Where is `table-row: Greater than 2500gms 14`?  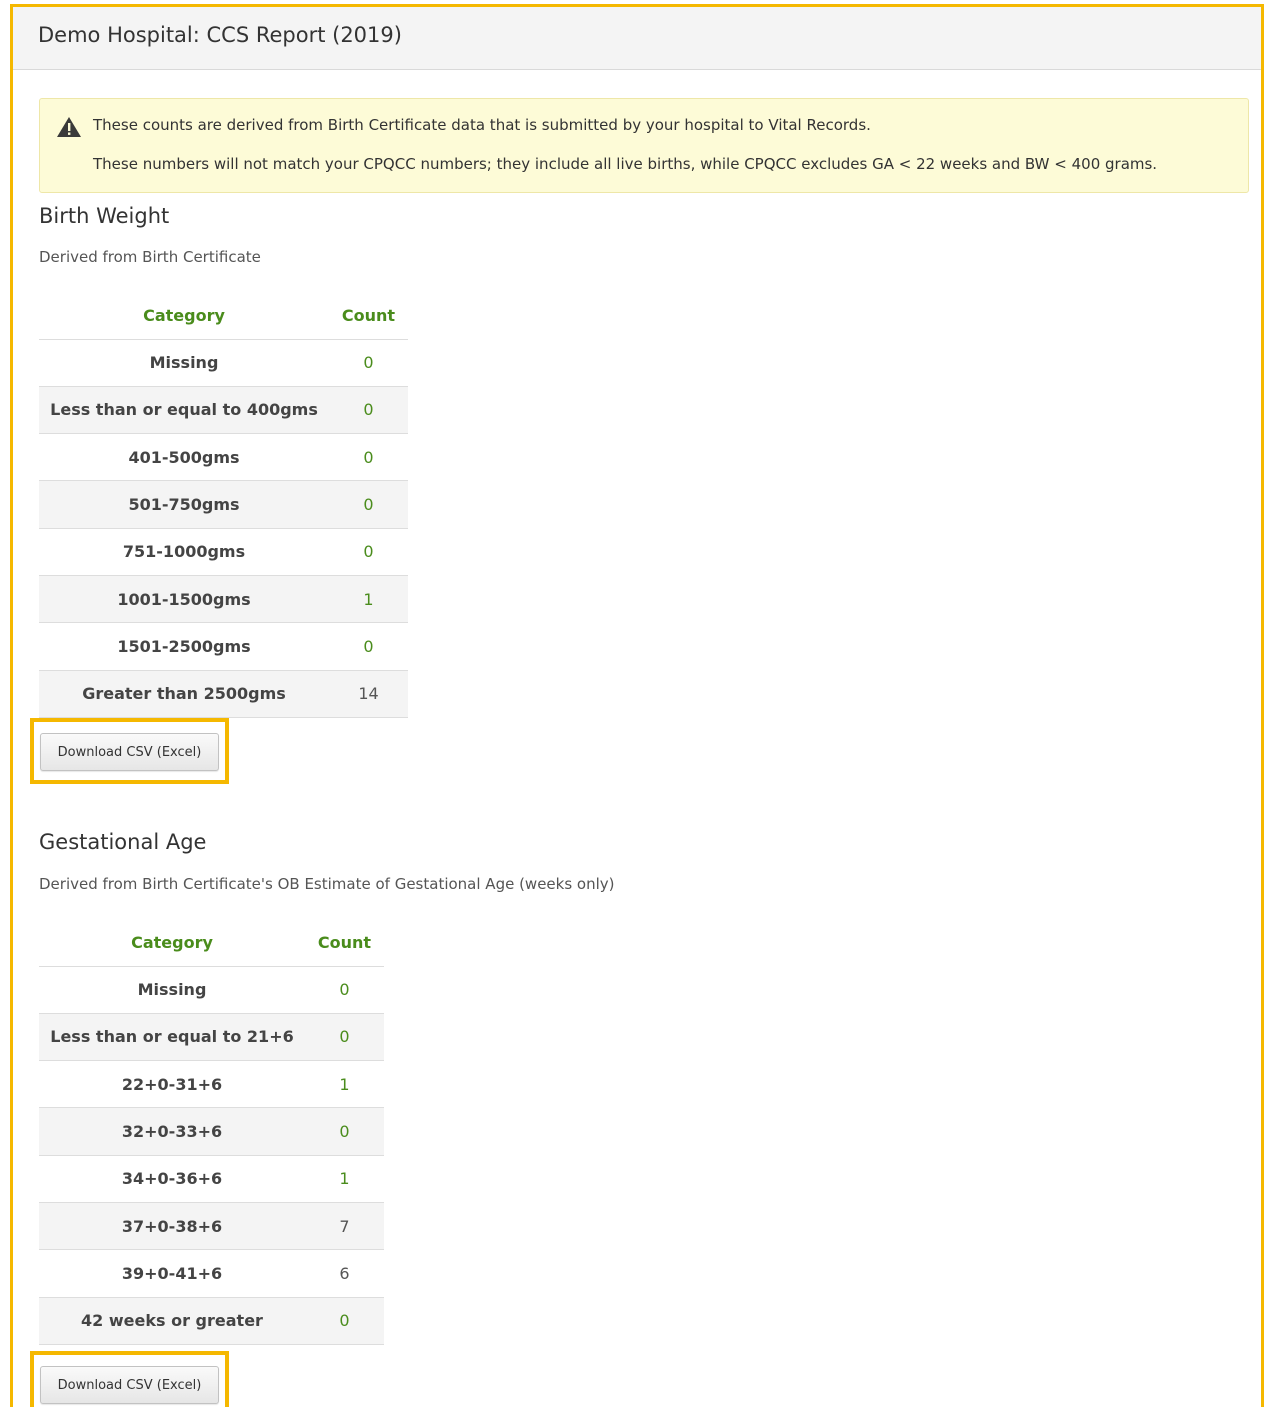 table-row: Greater than 2500gms 14 is located at coordinates (223, 694).